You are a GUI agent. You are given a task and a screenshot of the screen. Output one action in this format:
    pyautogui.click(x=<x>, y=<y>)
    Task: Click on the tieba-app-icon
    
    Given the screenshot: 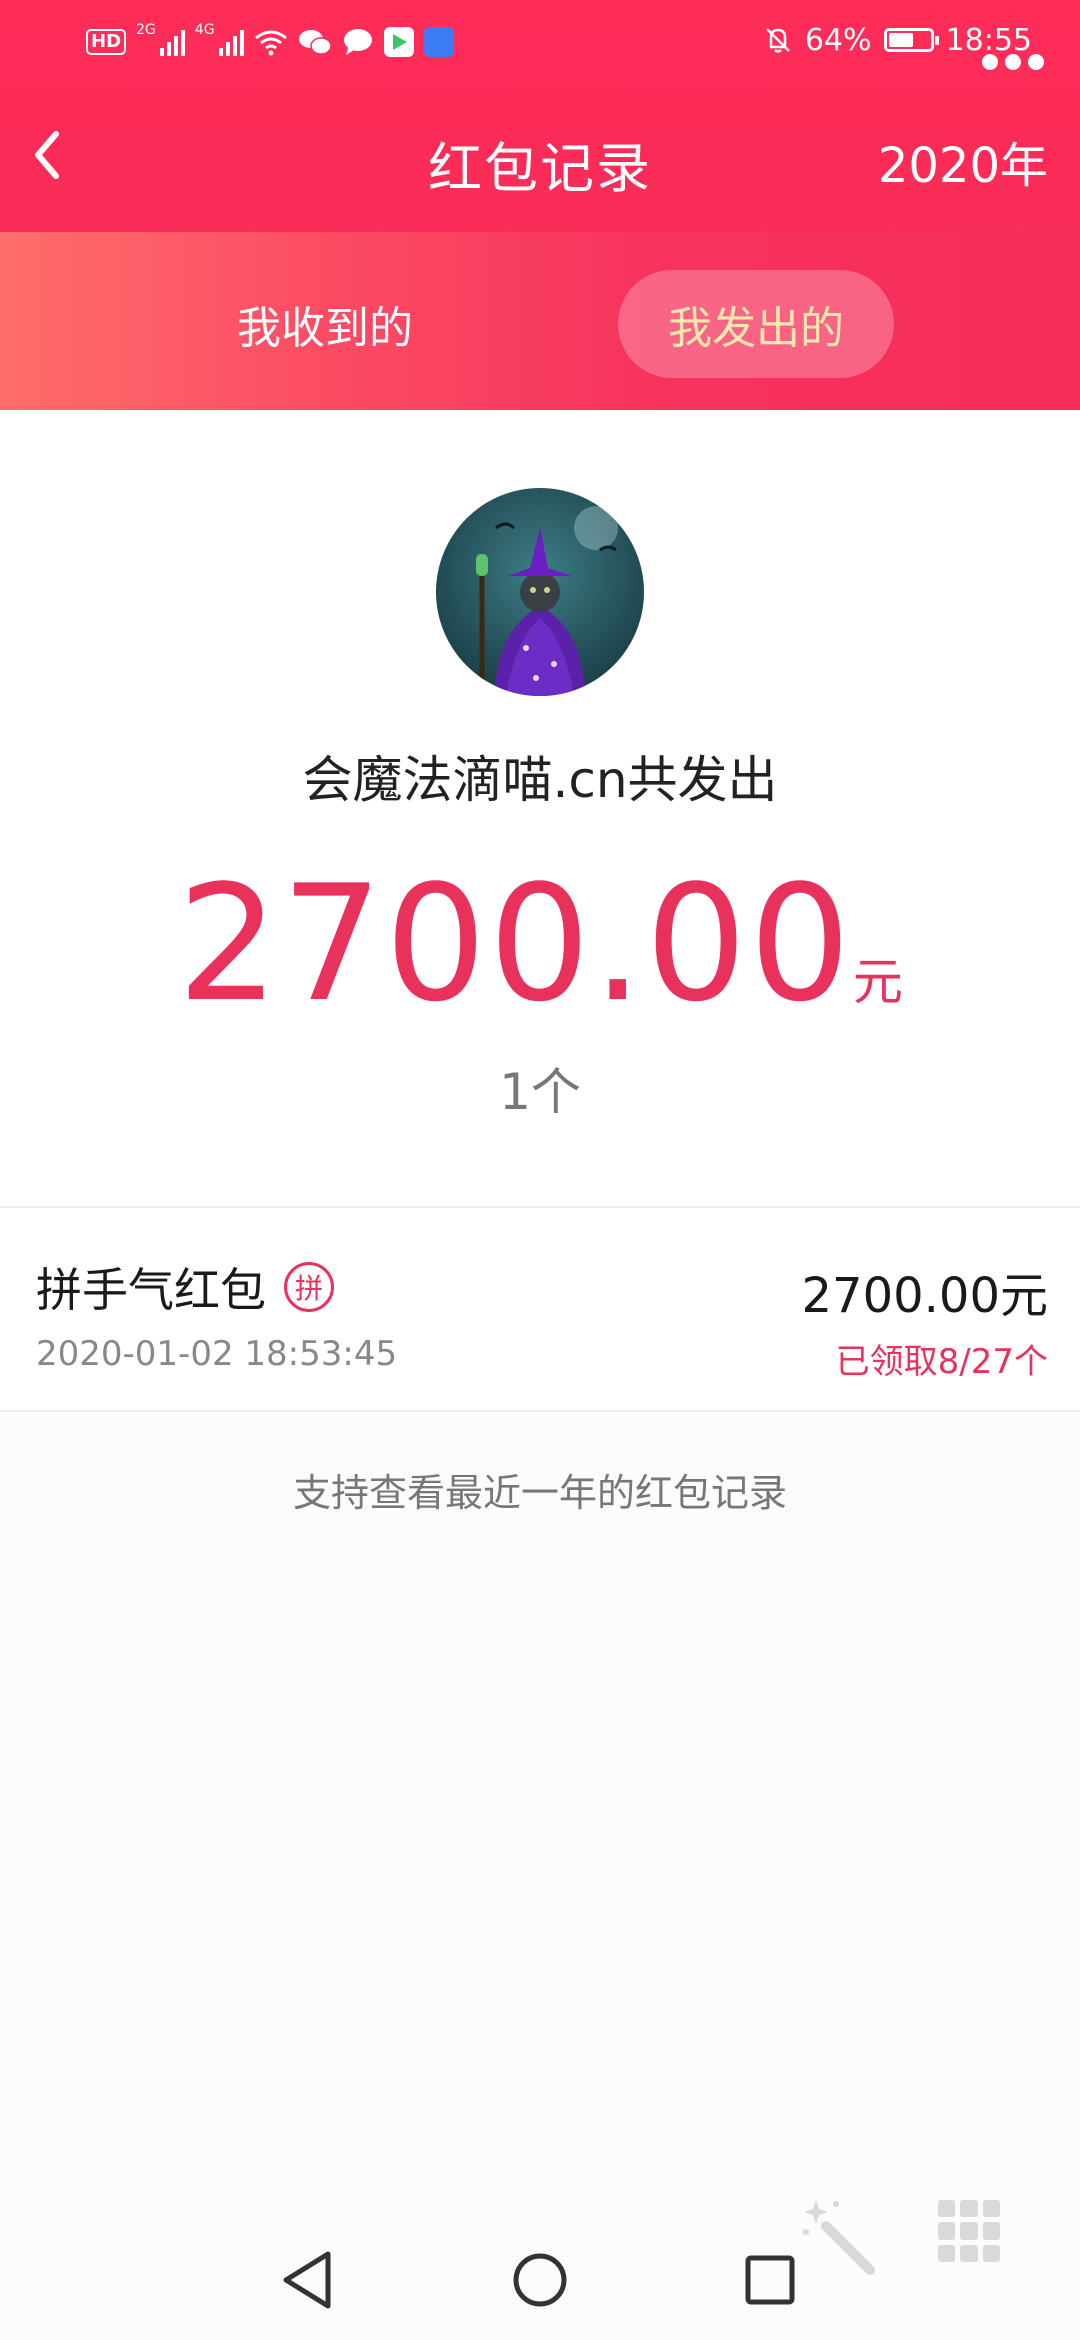 What is the action you would take?
    pyautogui.click(x=438, y=42)
    